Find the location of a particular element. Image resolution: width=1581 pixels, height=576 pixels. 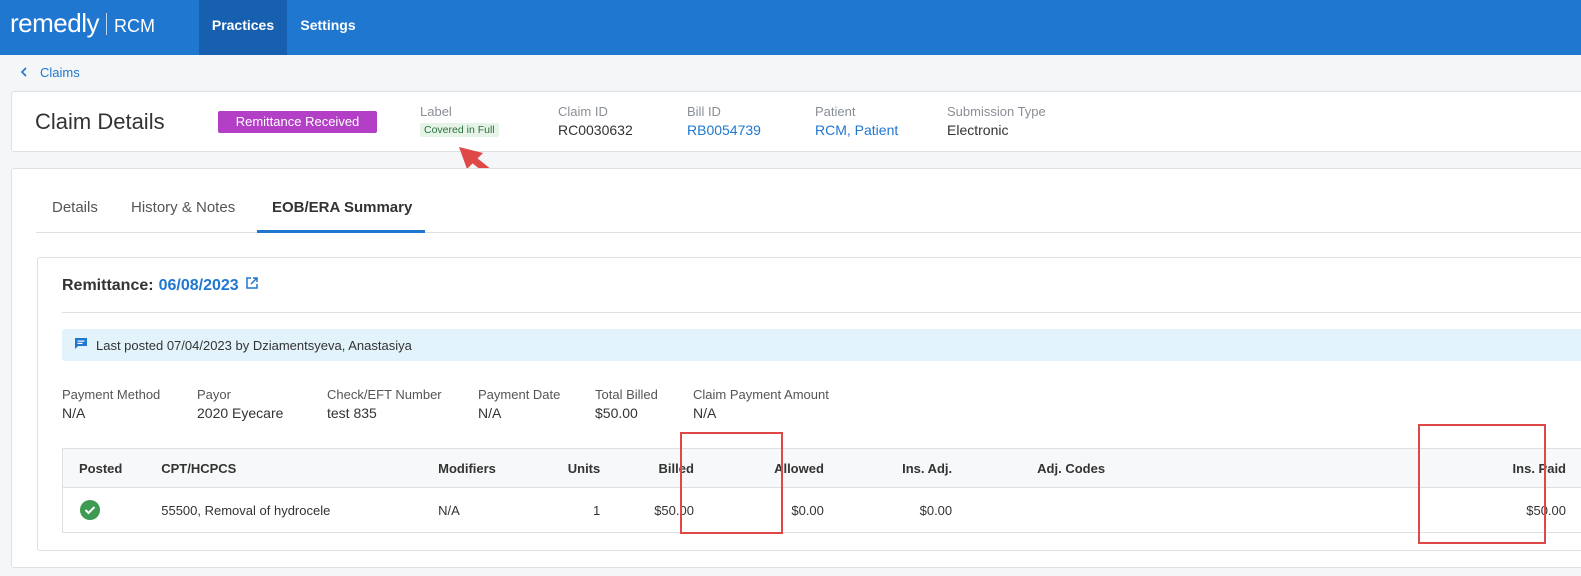

brand-logo: remedly RCM is located at coordinates (82, 23).